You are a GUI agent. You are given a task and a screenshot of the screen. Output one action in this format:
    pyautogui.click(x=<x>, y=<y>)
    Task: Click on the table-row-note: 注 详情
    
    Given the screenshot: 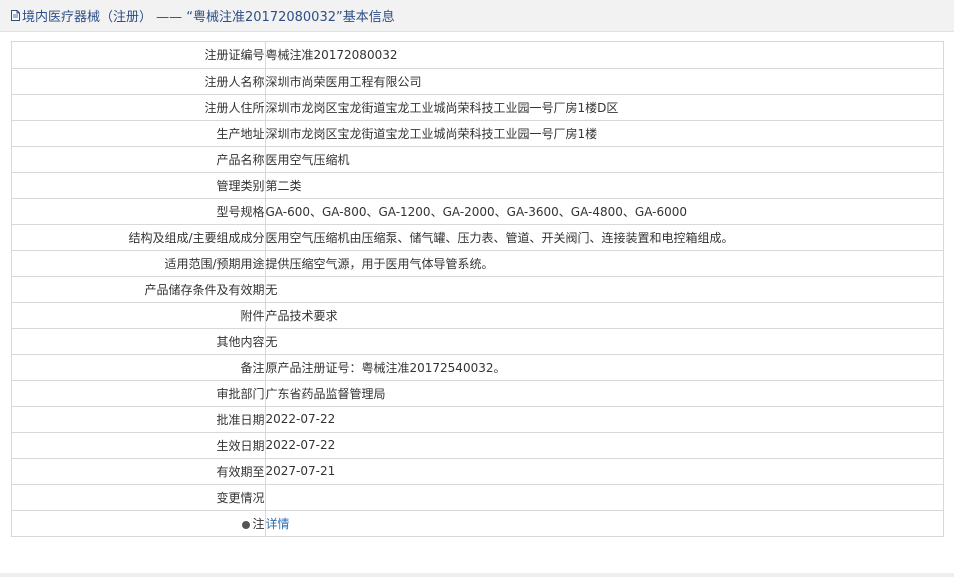 What is the action you would take?
    pyautogui.click(x=477, y=523)
    